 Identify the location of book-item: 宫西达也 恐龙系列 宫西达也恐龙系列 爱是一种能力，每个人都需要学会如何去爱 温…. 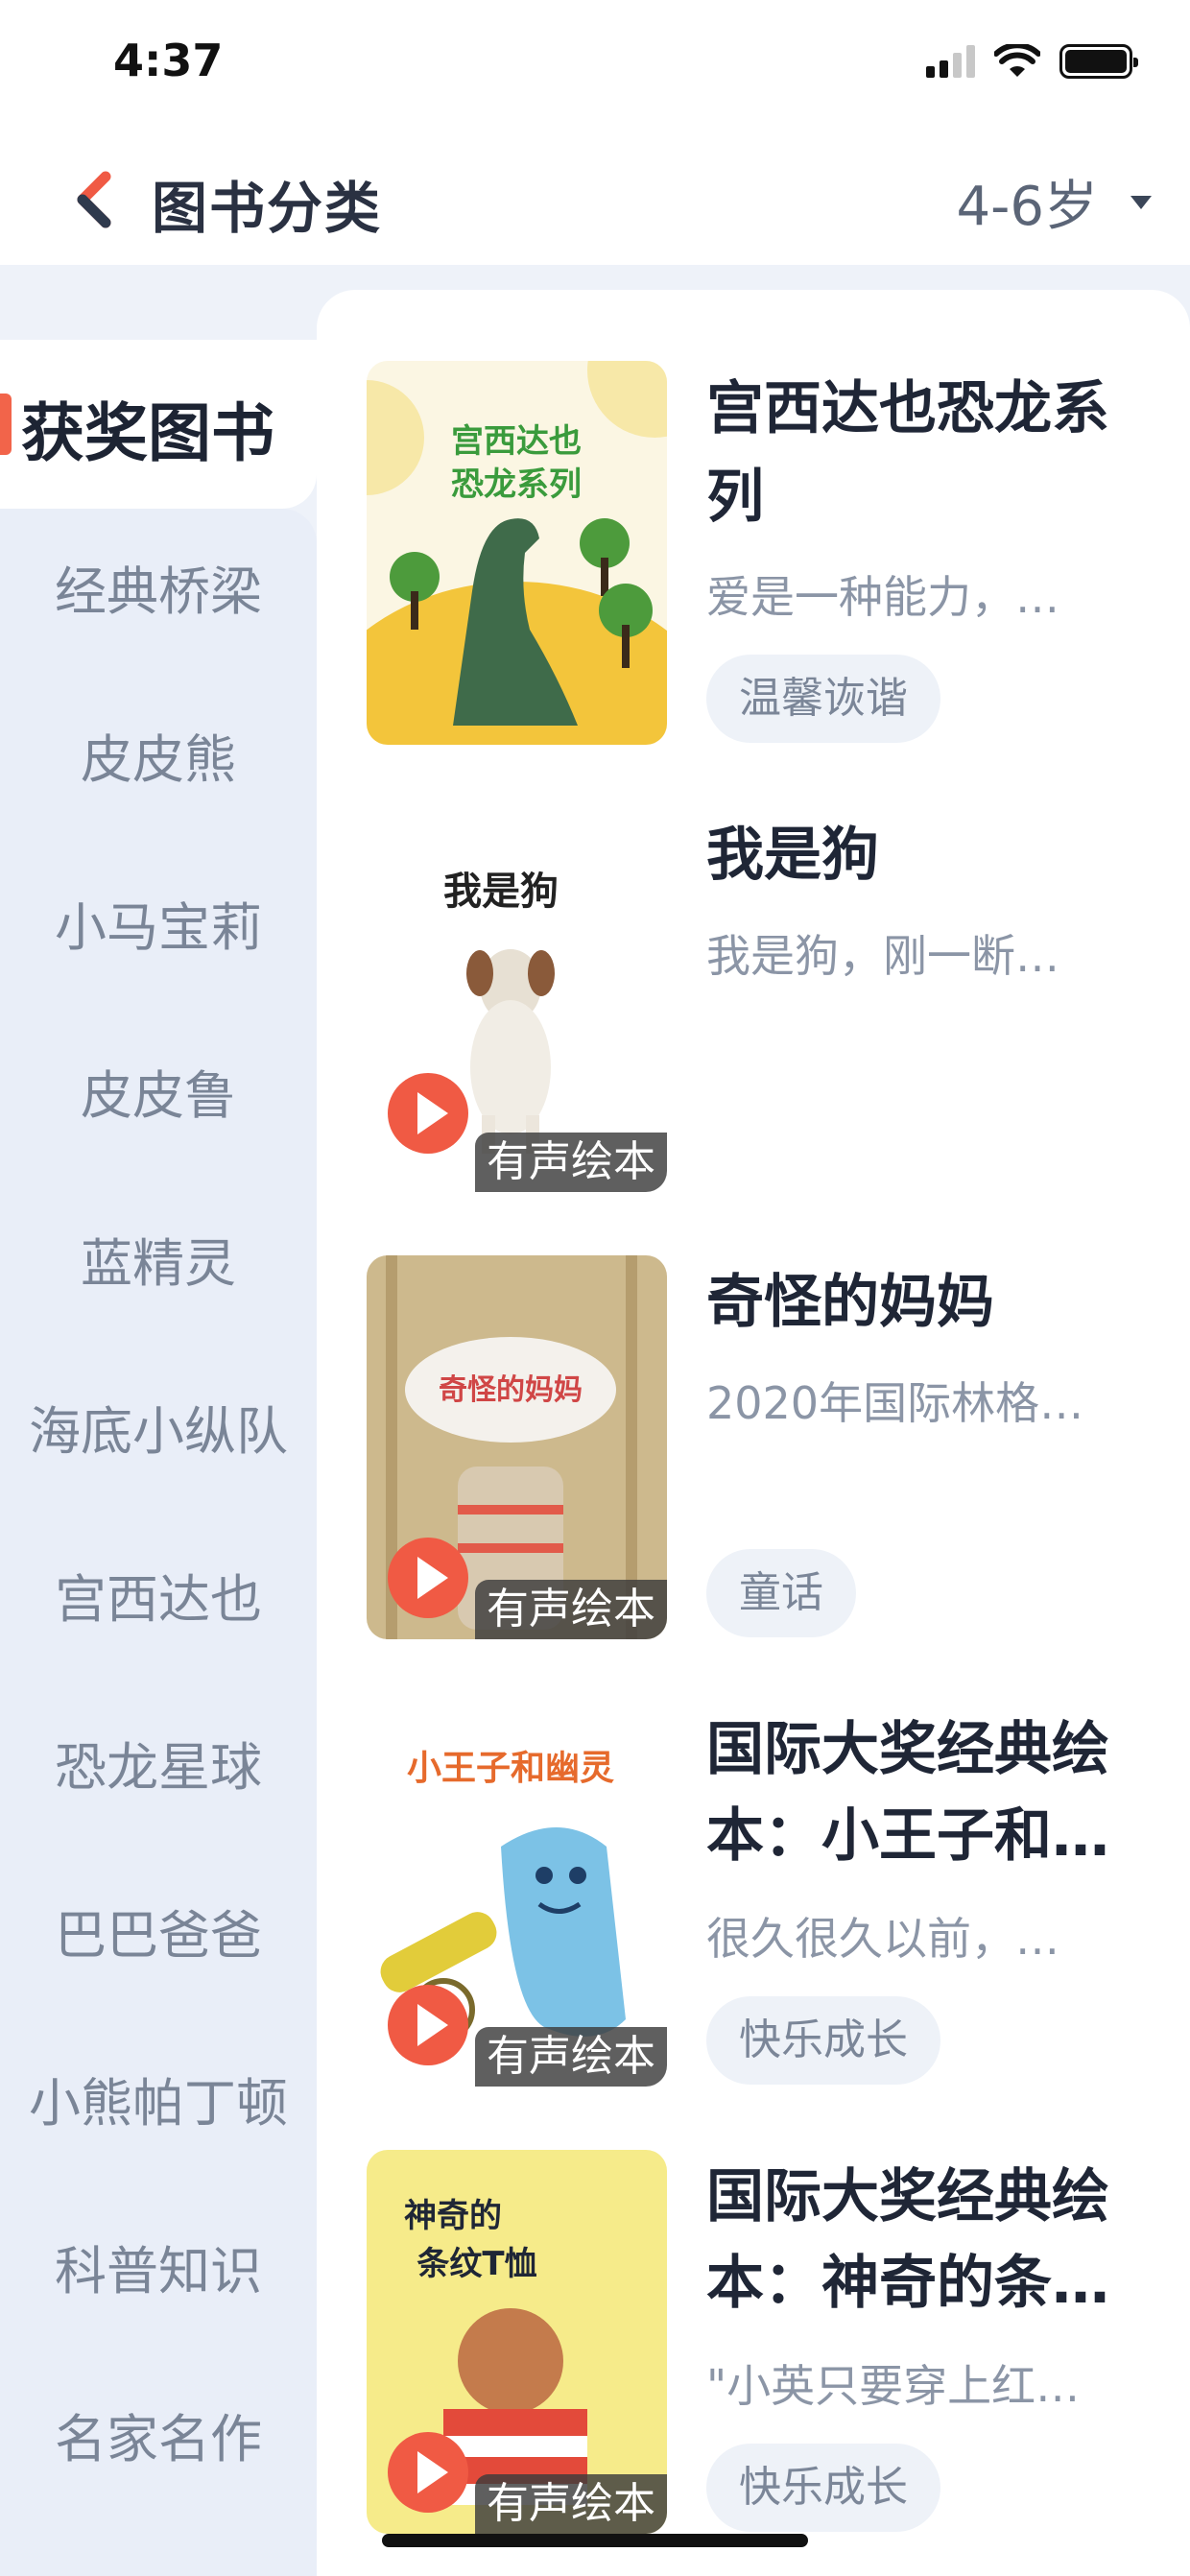
(765, 553).